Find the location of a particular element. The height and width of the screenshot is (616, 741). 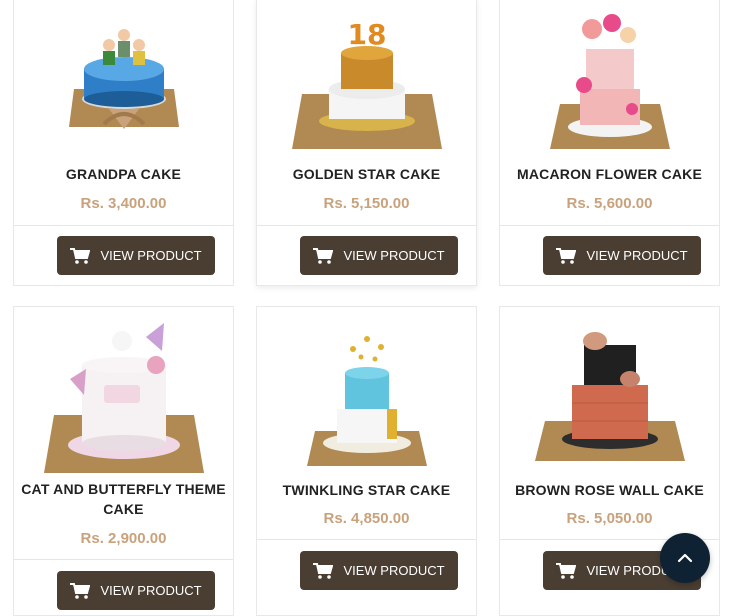

grandpa-cake-image is located at coordinates (123, 74).